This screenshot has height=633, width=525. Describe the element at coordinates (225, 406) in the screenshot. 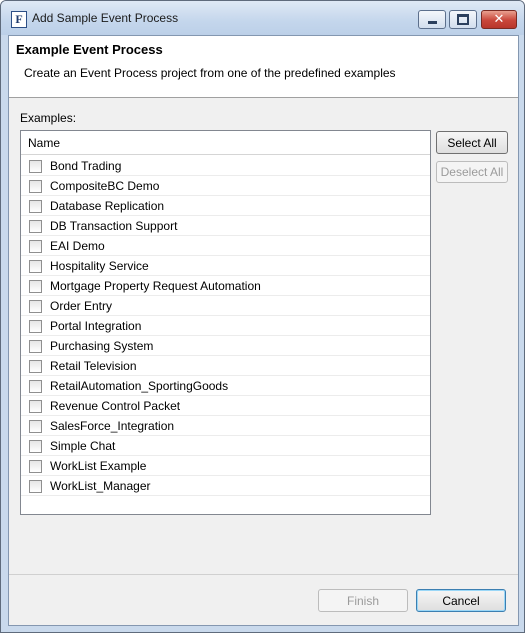

I see `list-item: Revenue Control Packet` at that location.